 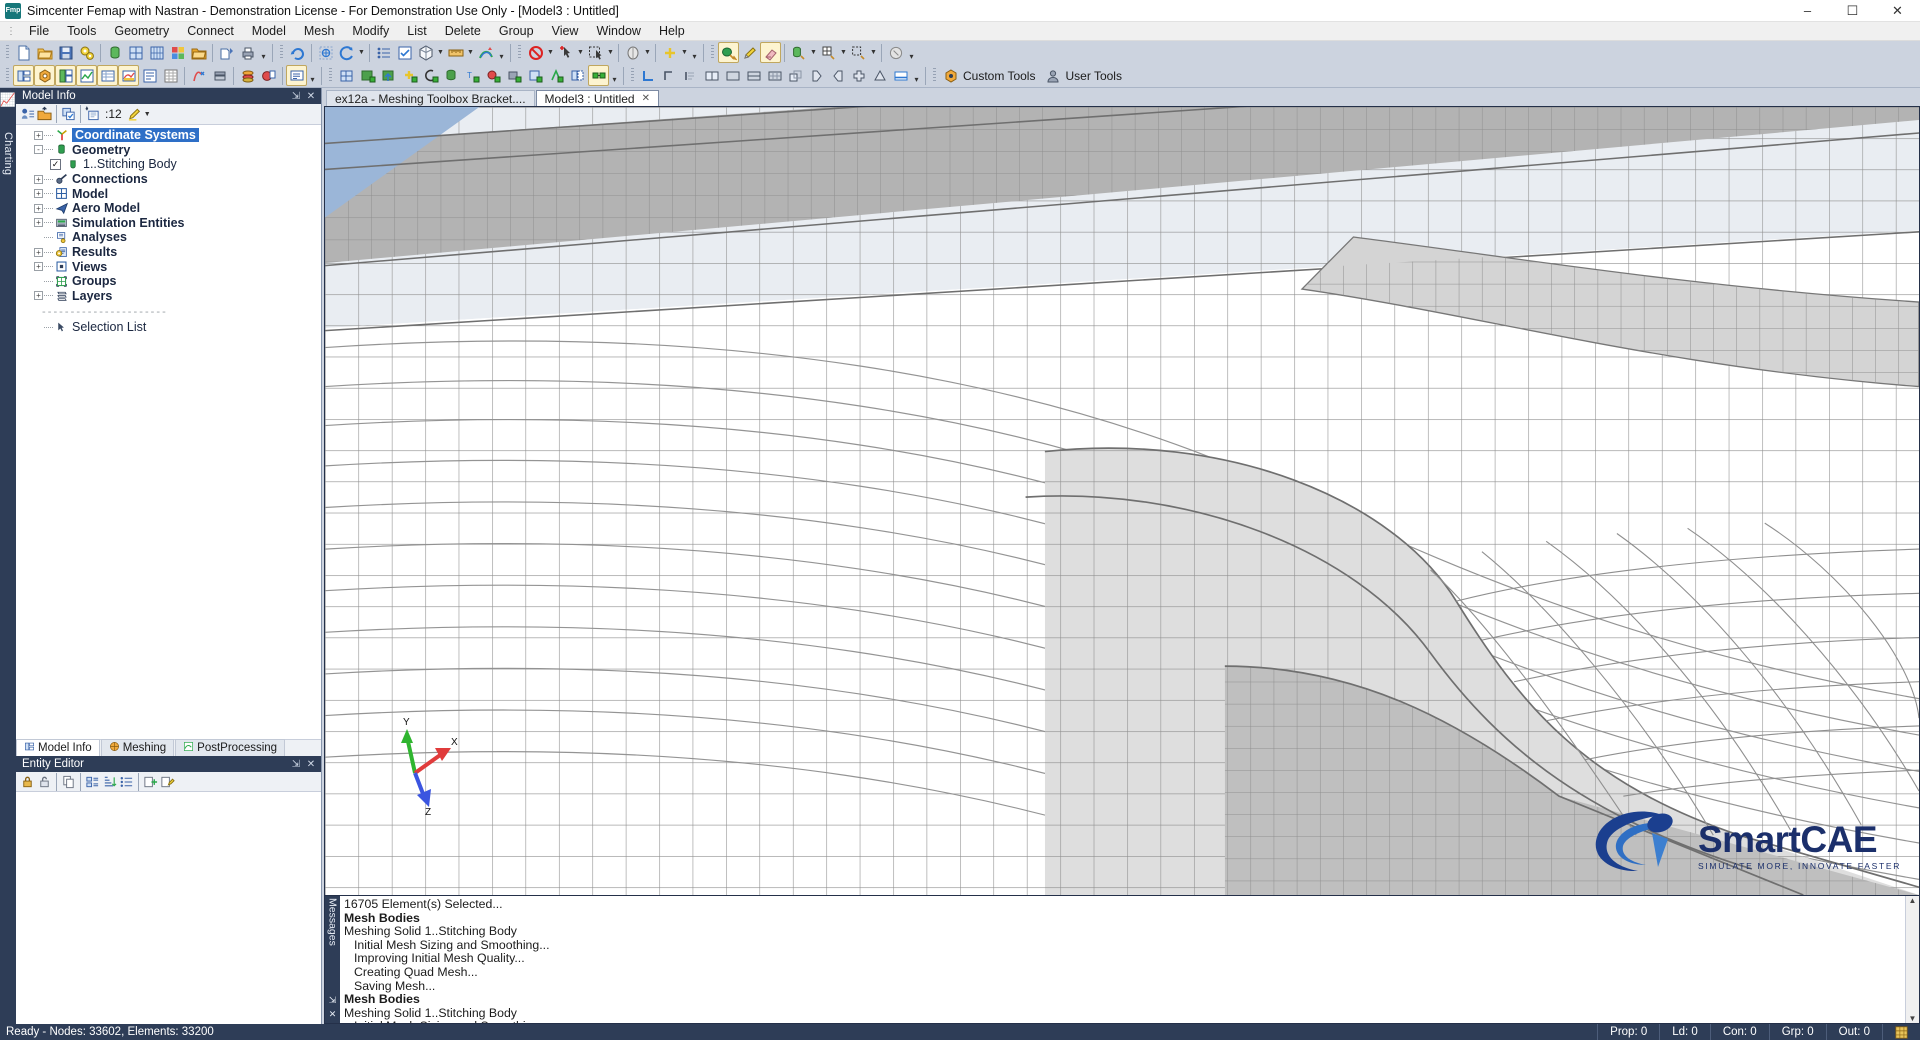 I want to click on geom-sweep-icon, so click(x=837, y=75).